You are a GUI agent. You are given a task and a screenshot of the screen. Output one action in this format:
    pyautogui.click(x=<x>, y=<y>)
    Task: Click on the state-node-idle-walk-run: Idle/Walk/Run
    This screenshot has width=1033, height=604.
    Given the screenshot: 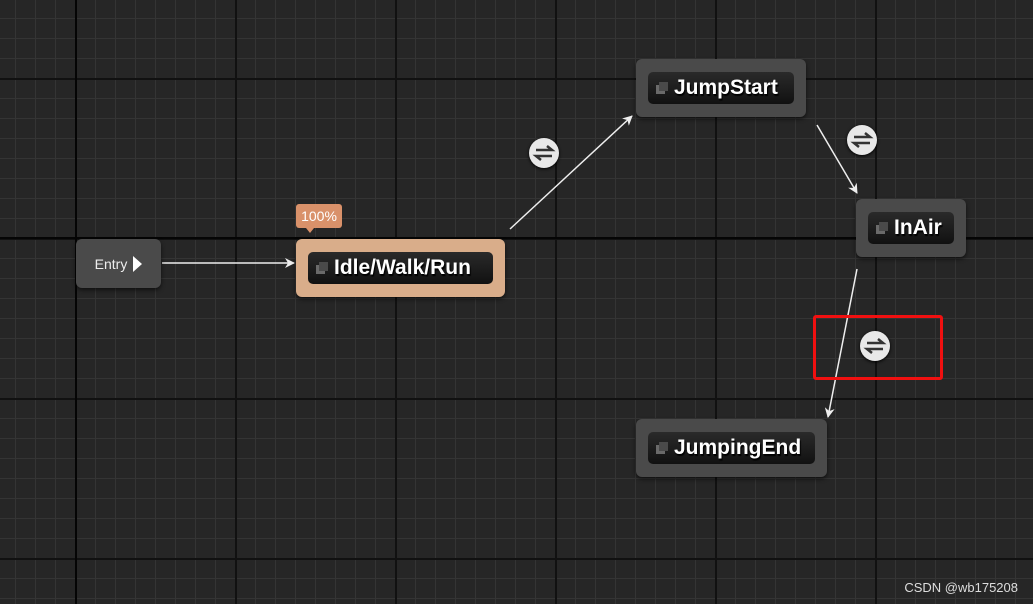 What is the action you would take?
    pyautogui.click(x=400, y=268)
    